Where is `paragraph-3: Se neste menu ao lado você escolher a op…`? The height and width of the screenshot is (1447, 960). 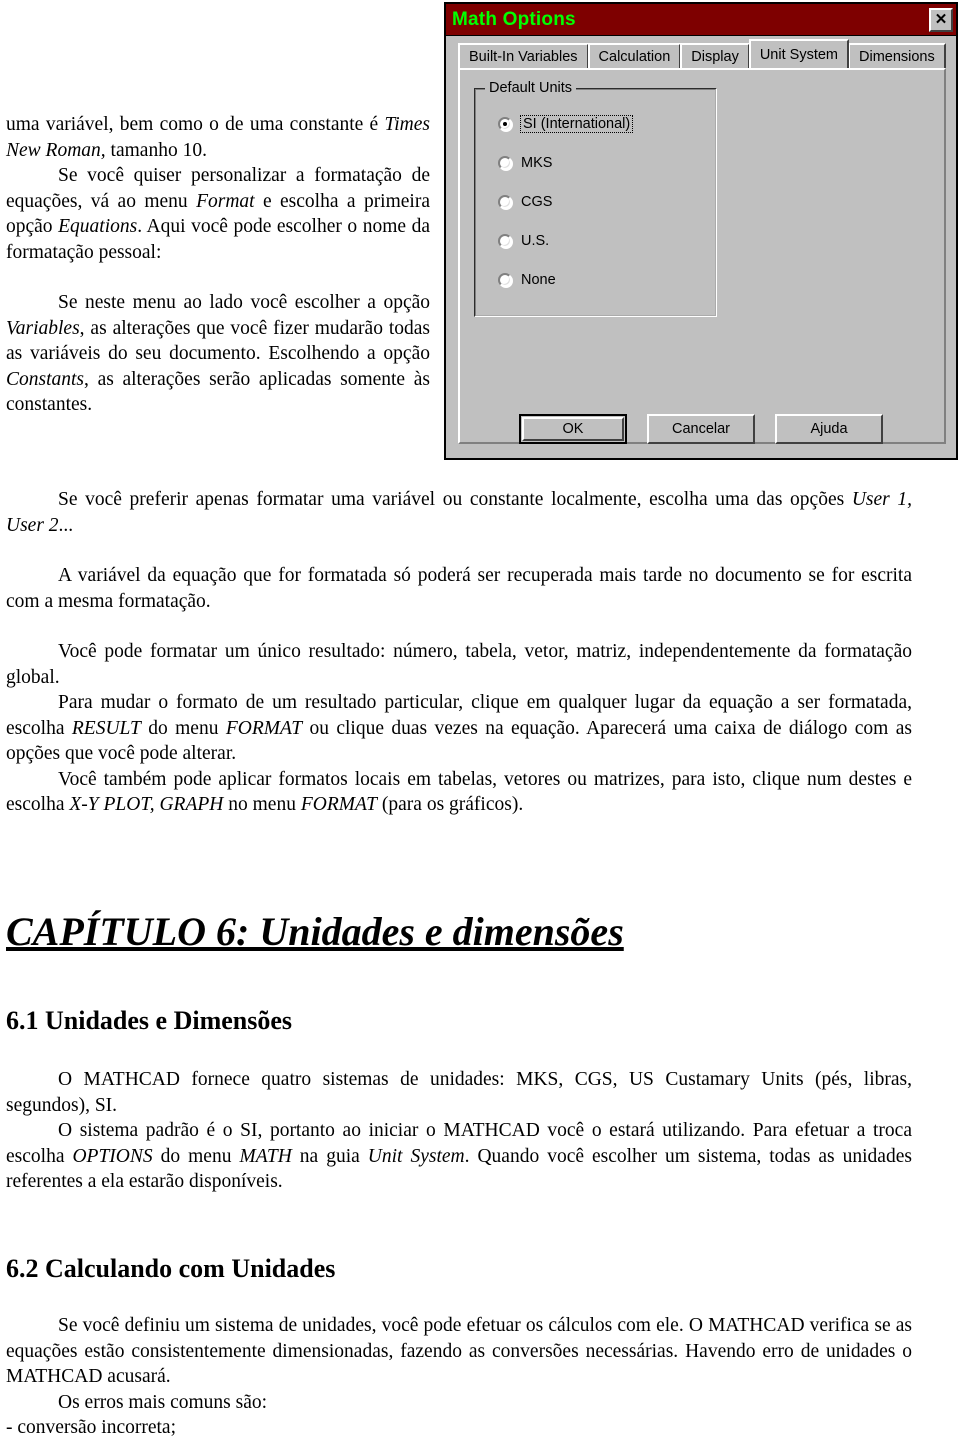 paragraph-3: Se neste menu ao lado você escolher a op… is located at coordinates (218, 354).